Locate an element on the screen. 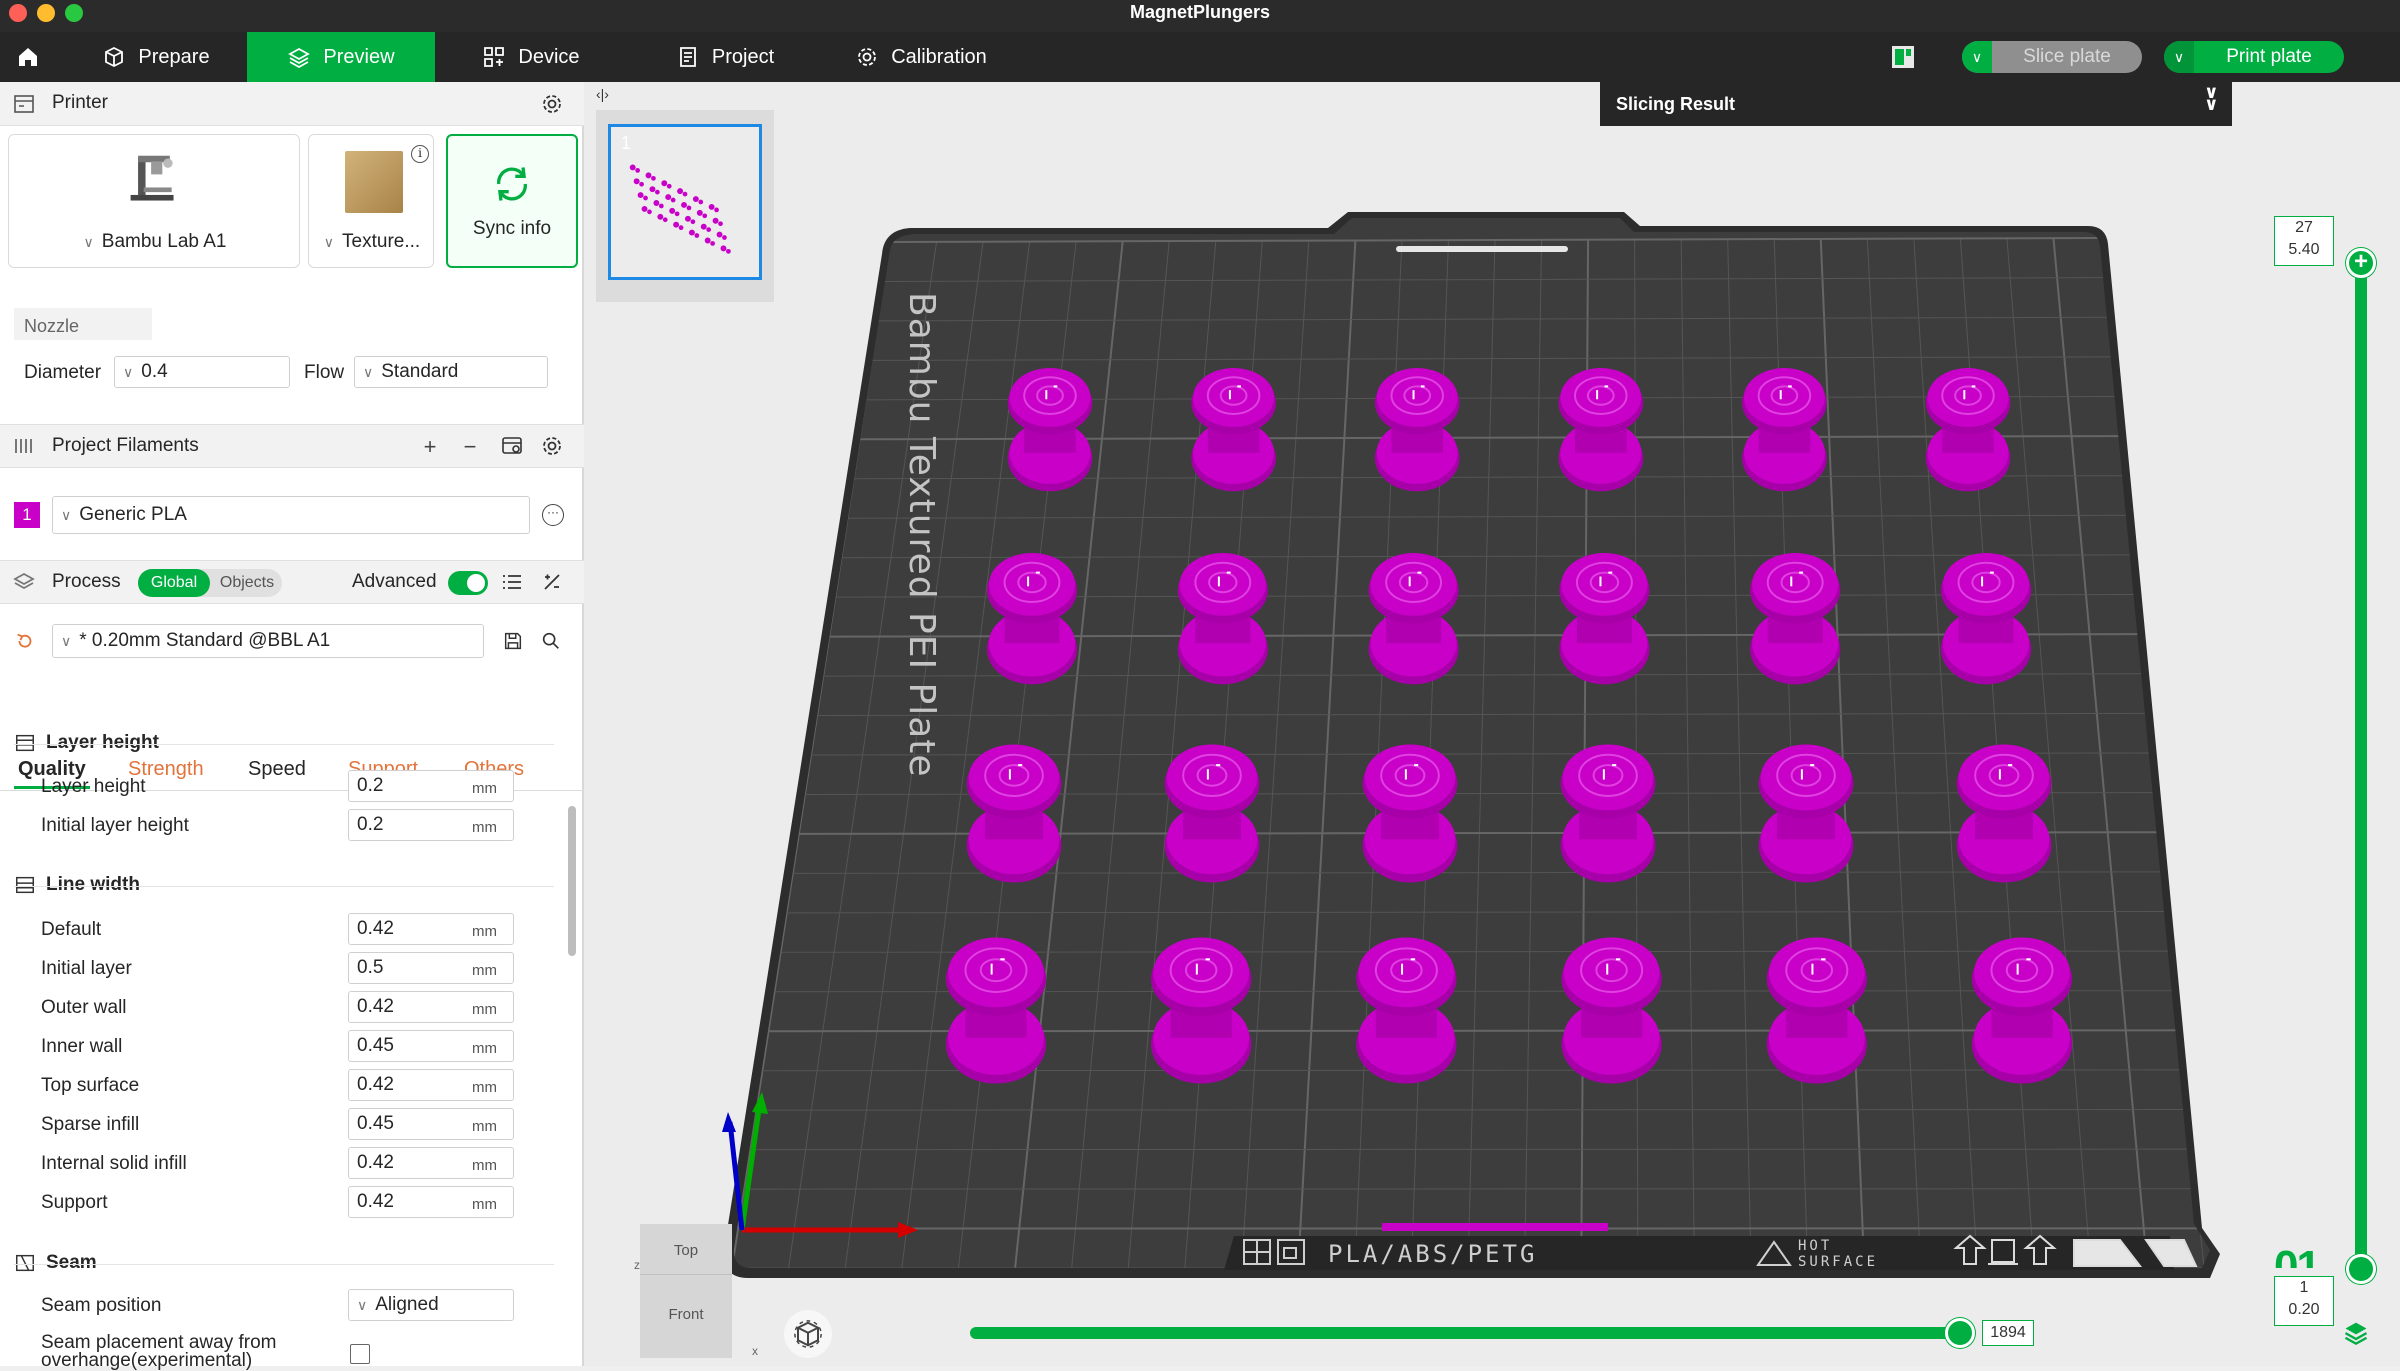  grid-line is located at coordinates (1472, 1110).